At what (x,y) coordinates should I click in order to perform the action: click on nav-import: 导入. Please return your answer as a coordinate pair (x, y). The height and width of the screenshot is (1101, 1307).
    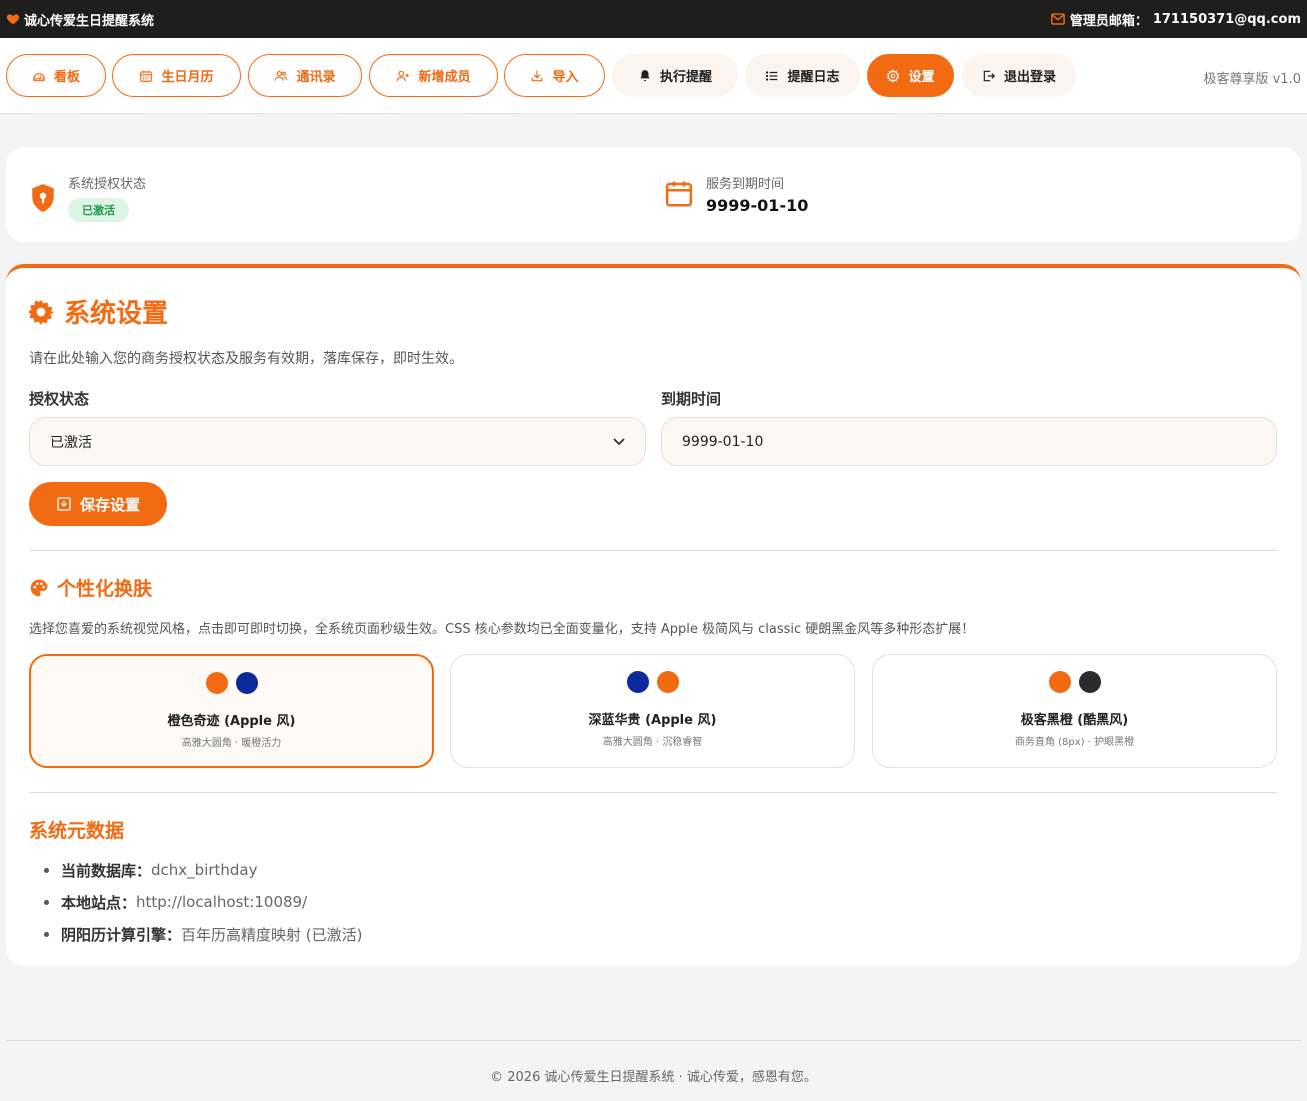
    Looking at the image, I should click on (554, 75).